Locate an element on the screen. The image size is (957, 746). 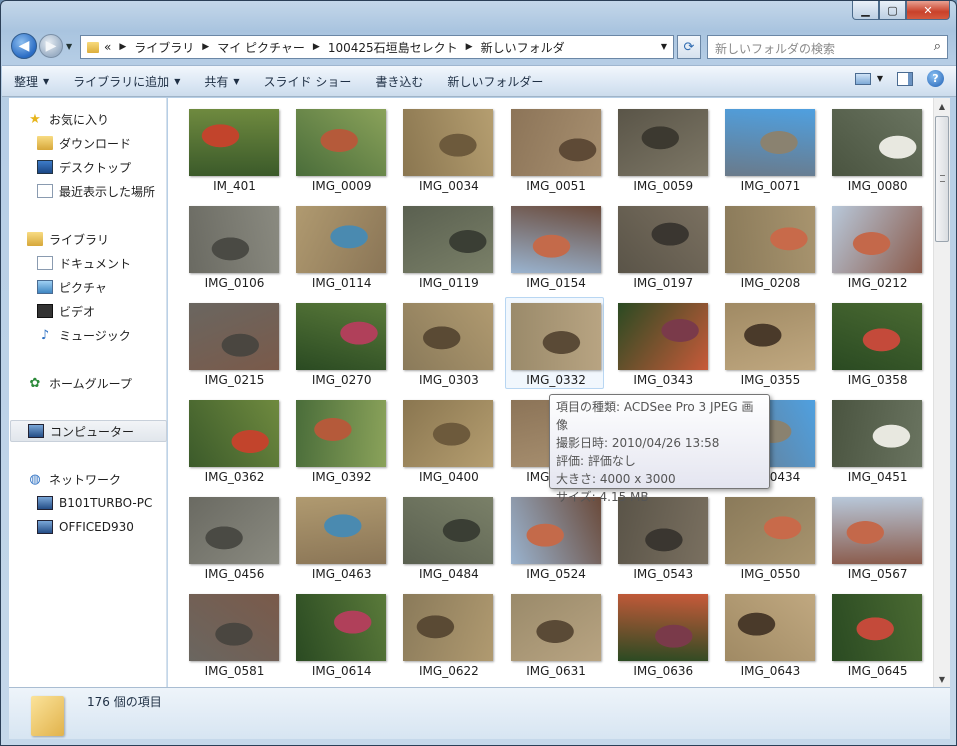
file-item: IMG_0392 is located at coordinates (341, 445).